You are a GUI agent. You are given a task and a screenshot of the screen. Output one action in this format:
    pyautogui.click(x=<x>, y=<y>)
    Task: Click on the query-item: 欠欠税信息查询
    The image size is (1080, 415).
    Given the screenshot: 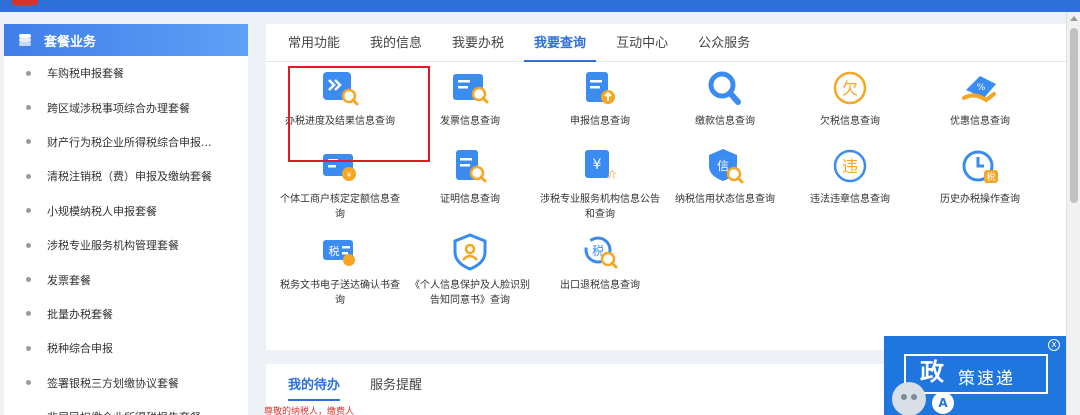 What is the action you would take?
    pyautogui.click(x=850, y=98)
    